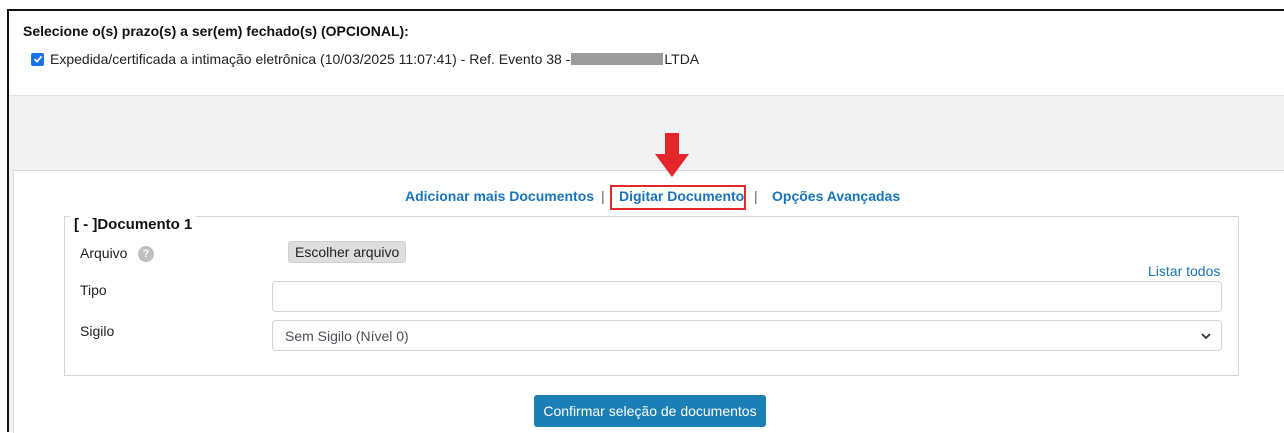 The width and height of the screenshot is (1284, 433). Describe the element at coordinates (672, 155) in the screenshot. I see `red-arrow-down-icon` at that location.